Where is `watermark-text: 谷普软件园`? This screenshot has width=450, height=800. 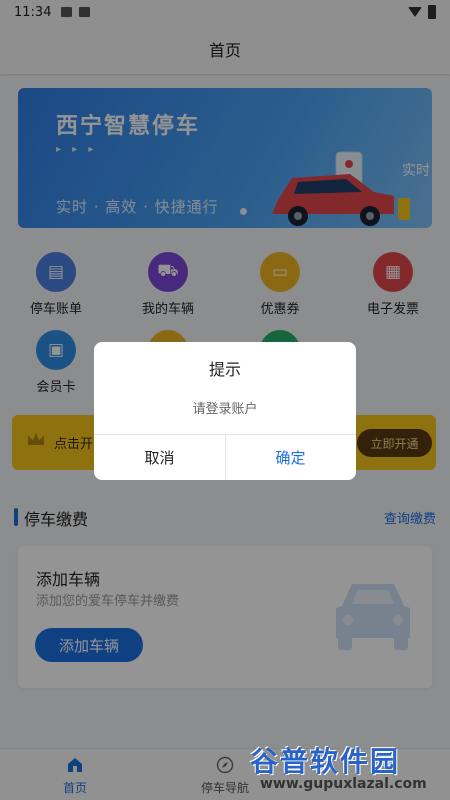
watermark-text: 谷普软件园 is located at coordinates (325, 761).